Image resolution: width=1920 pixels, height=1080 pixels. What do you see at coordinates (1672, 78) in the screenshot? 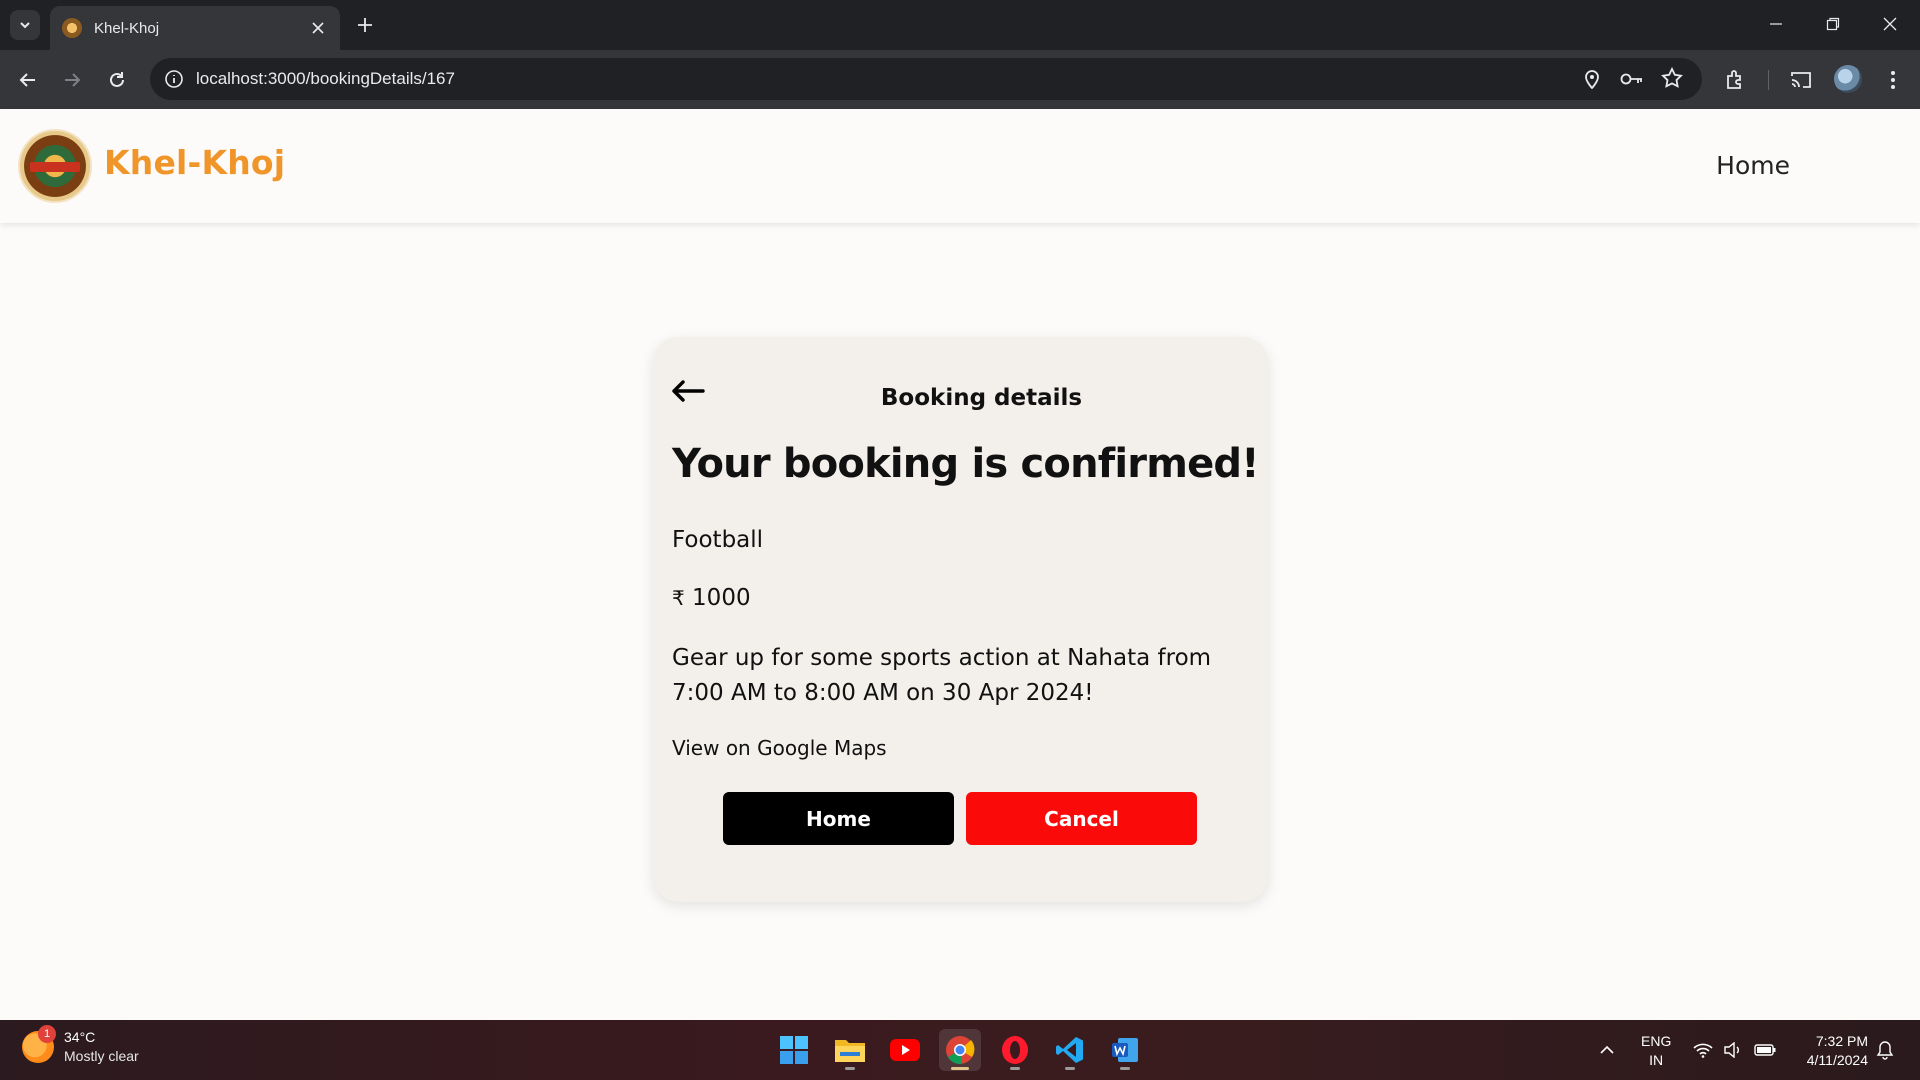
I see `bookmark-star-icon` at bounding box center [1672, 78].